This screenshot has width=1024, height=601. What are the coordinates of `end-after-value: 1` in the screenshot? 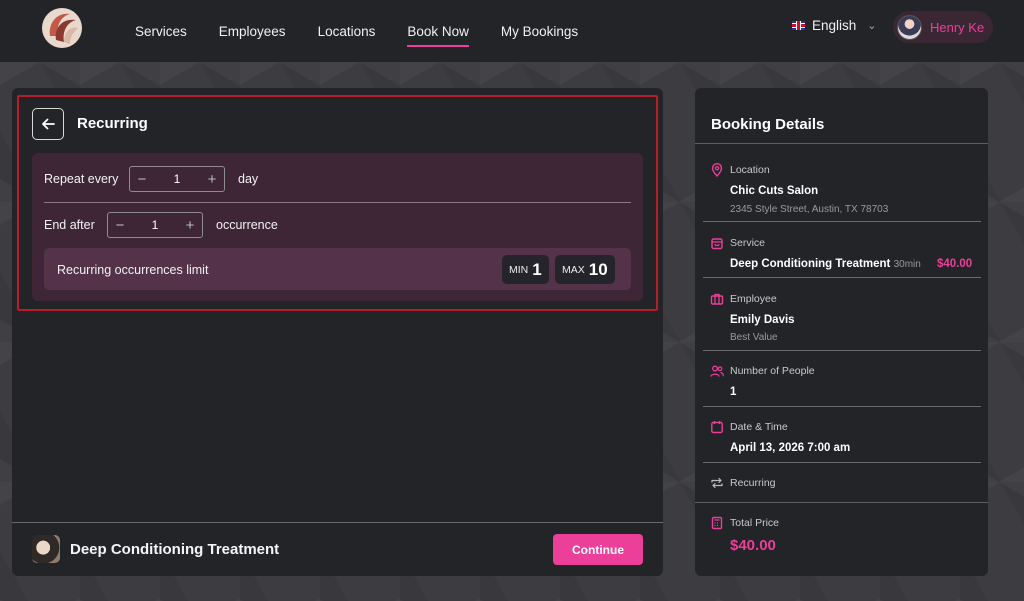 It's located at (155, 225).